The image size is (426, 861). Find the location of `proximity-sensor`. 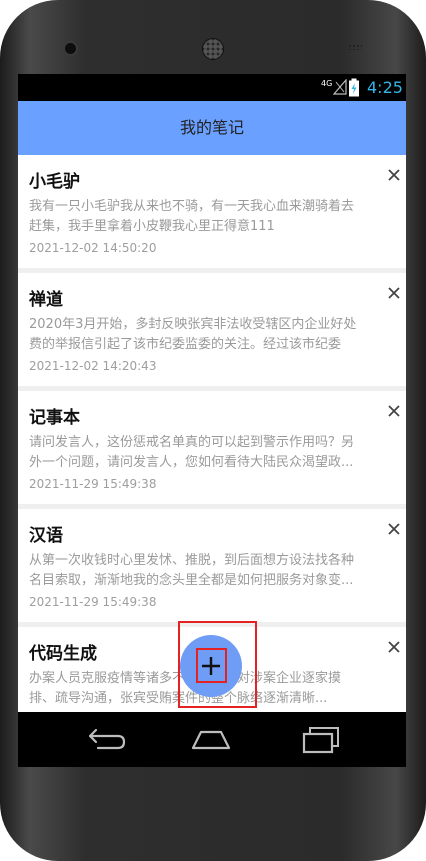

proximity-sensor is located at coordinates (355, 47).